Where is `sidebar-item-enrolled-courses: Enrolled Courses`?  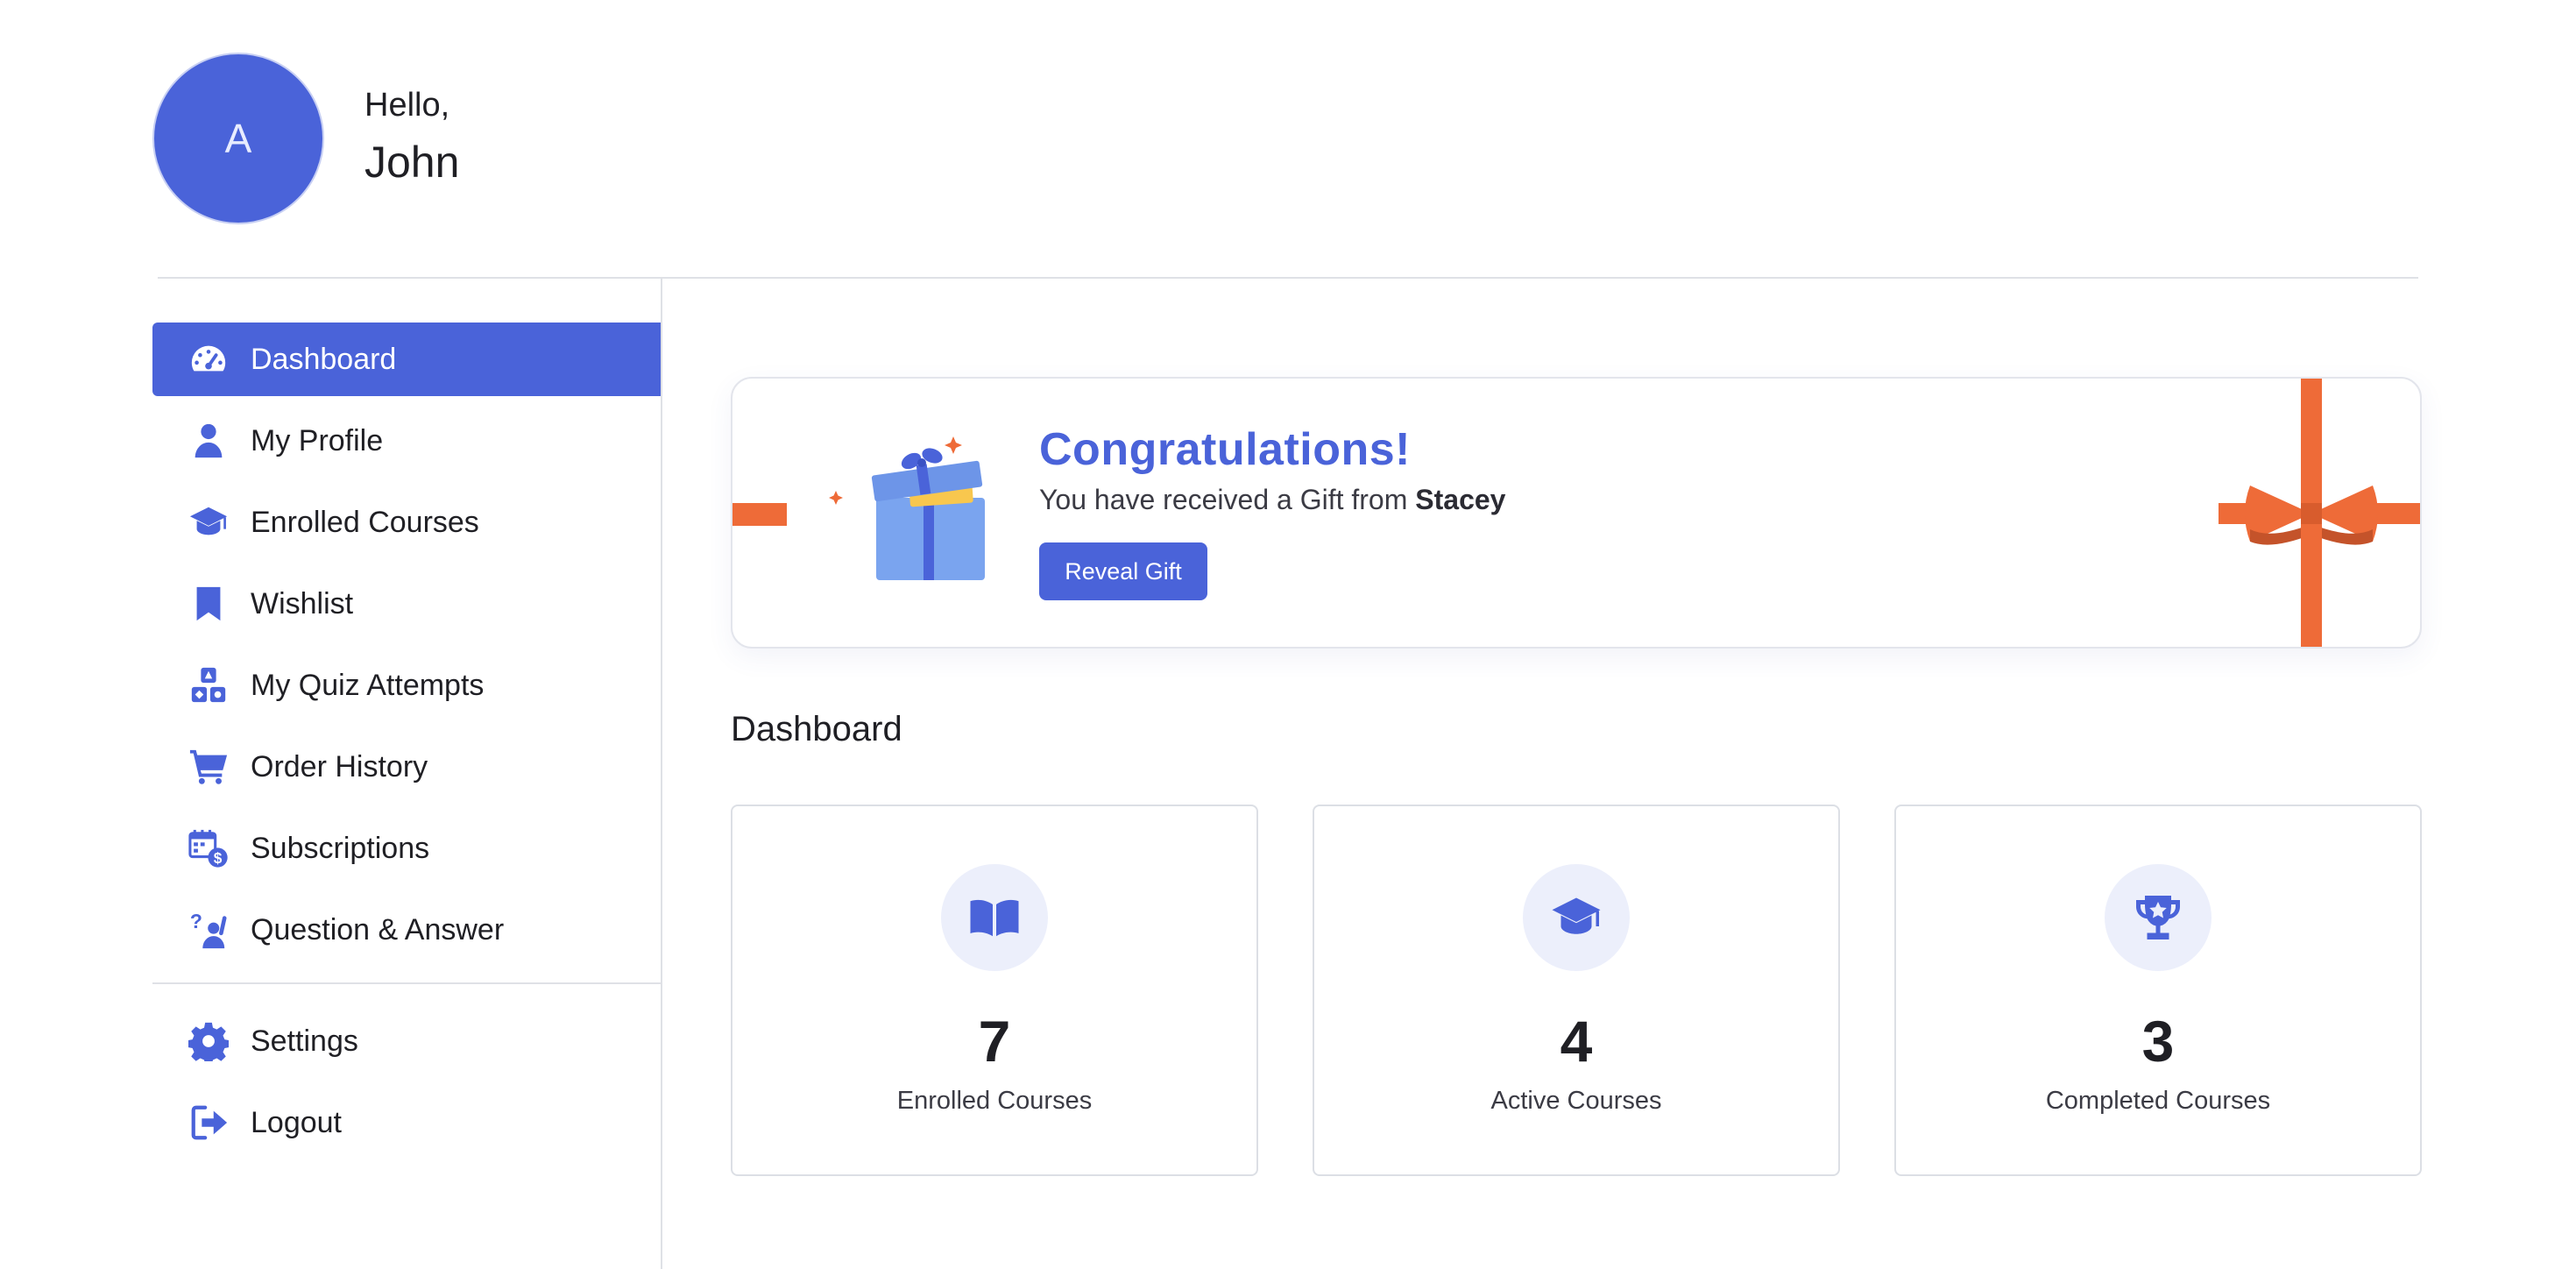
sidebar-item-enrolled-courses: Enrolled Courses is located at coordinates (406, 522).